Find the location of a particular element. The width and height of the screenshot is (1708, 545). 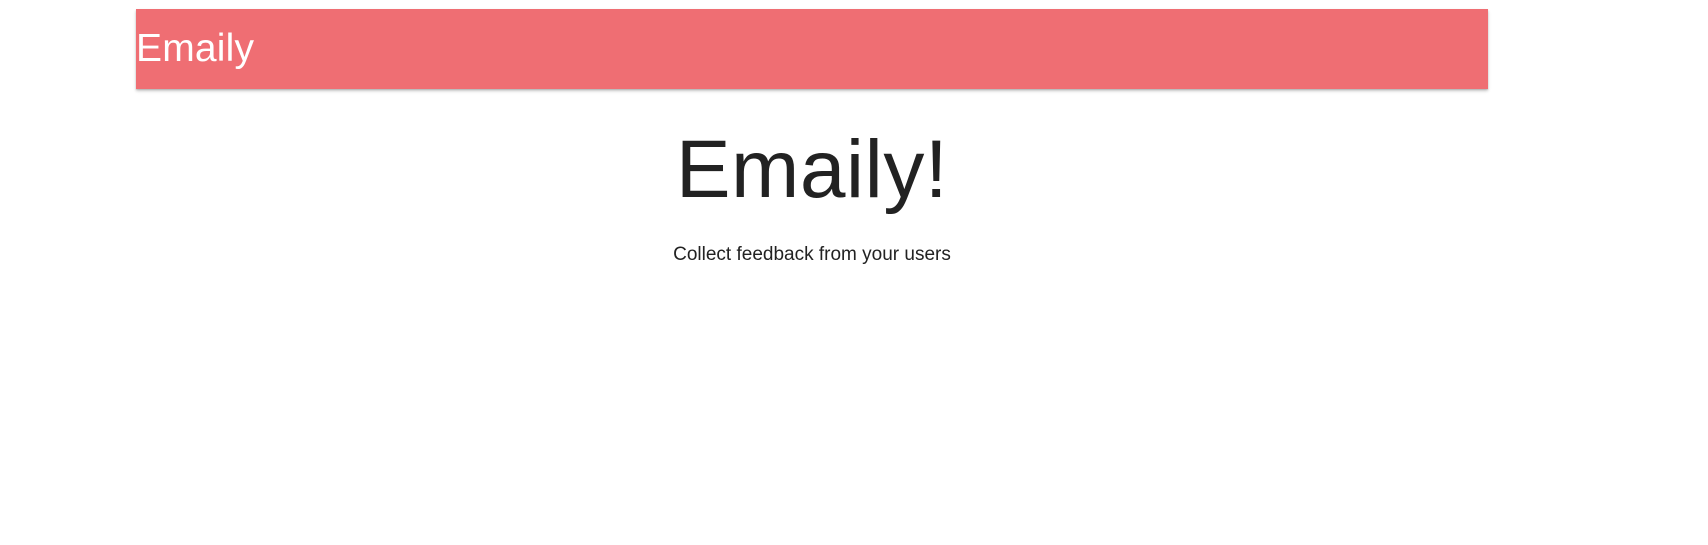

landing-subtitle: Collect feedback from your users is located at coordinates (812, 254).